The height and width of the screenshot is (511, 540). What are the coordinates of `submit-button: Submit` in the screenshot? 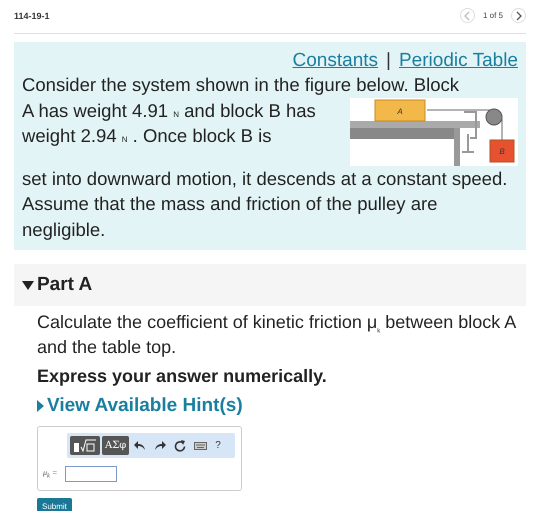 It's located at (54, 504).